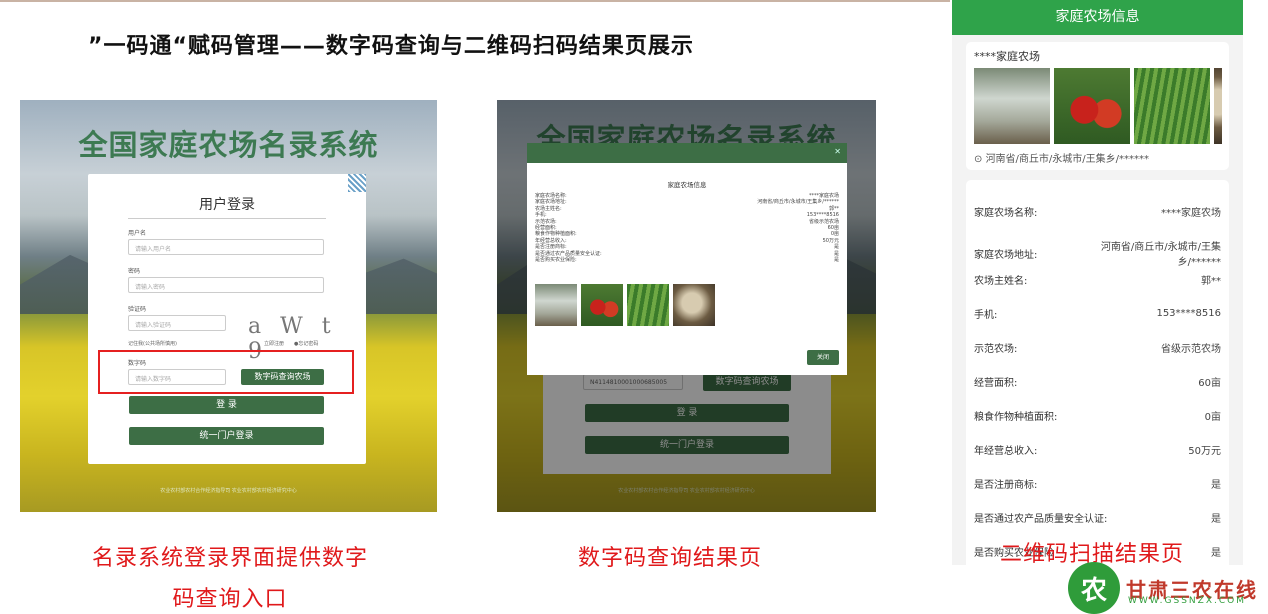 The image size is (1268, 614). What do you see at coordinates (226, 247) in the screenshot?
I see `username-input: 请输入用户名` at bounding box center [226, 247].